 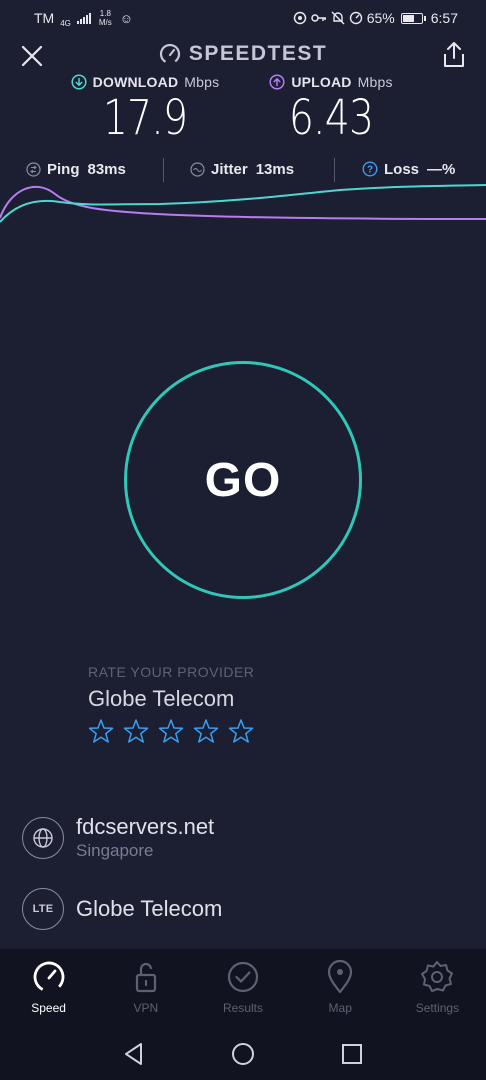 What do you see at coordinates (321, 82) in the screenshot?
I see `upload-label: UPLOAD` at bounding box center [321, 82].